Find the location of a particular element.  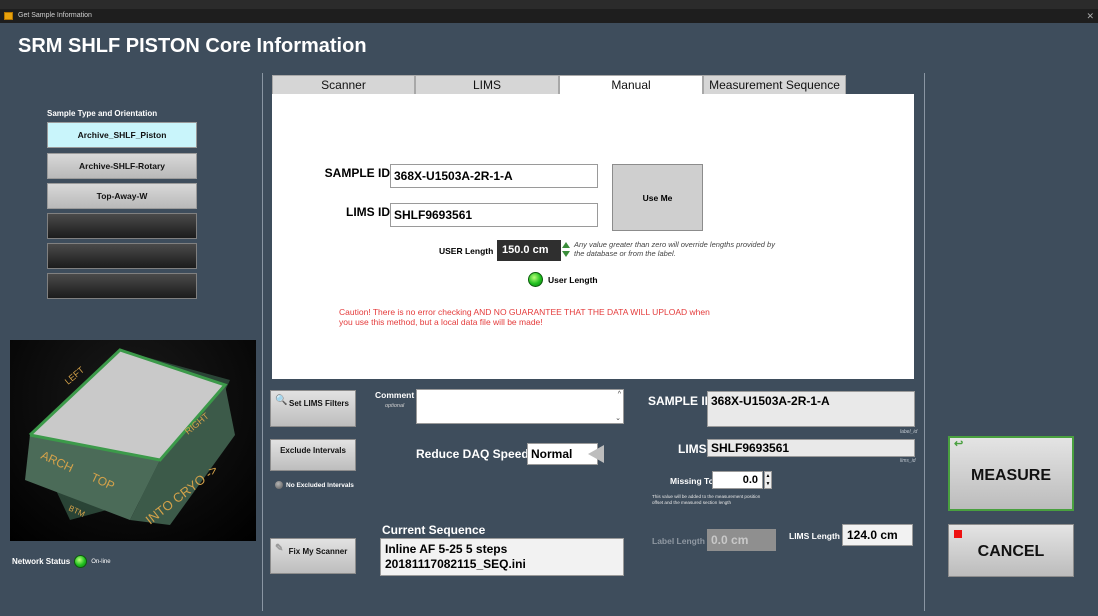

network-state: On-line is located at coordinates (101, 561).